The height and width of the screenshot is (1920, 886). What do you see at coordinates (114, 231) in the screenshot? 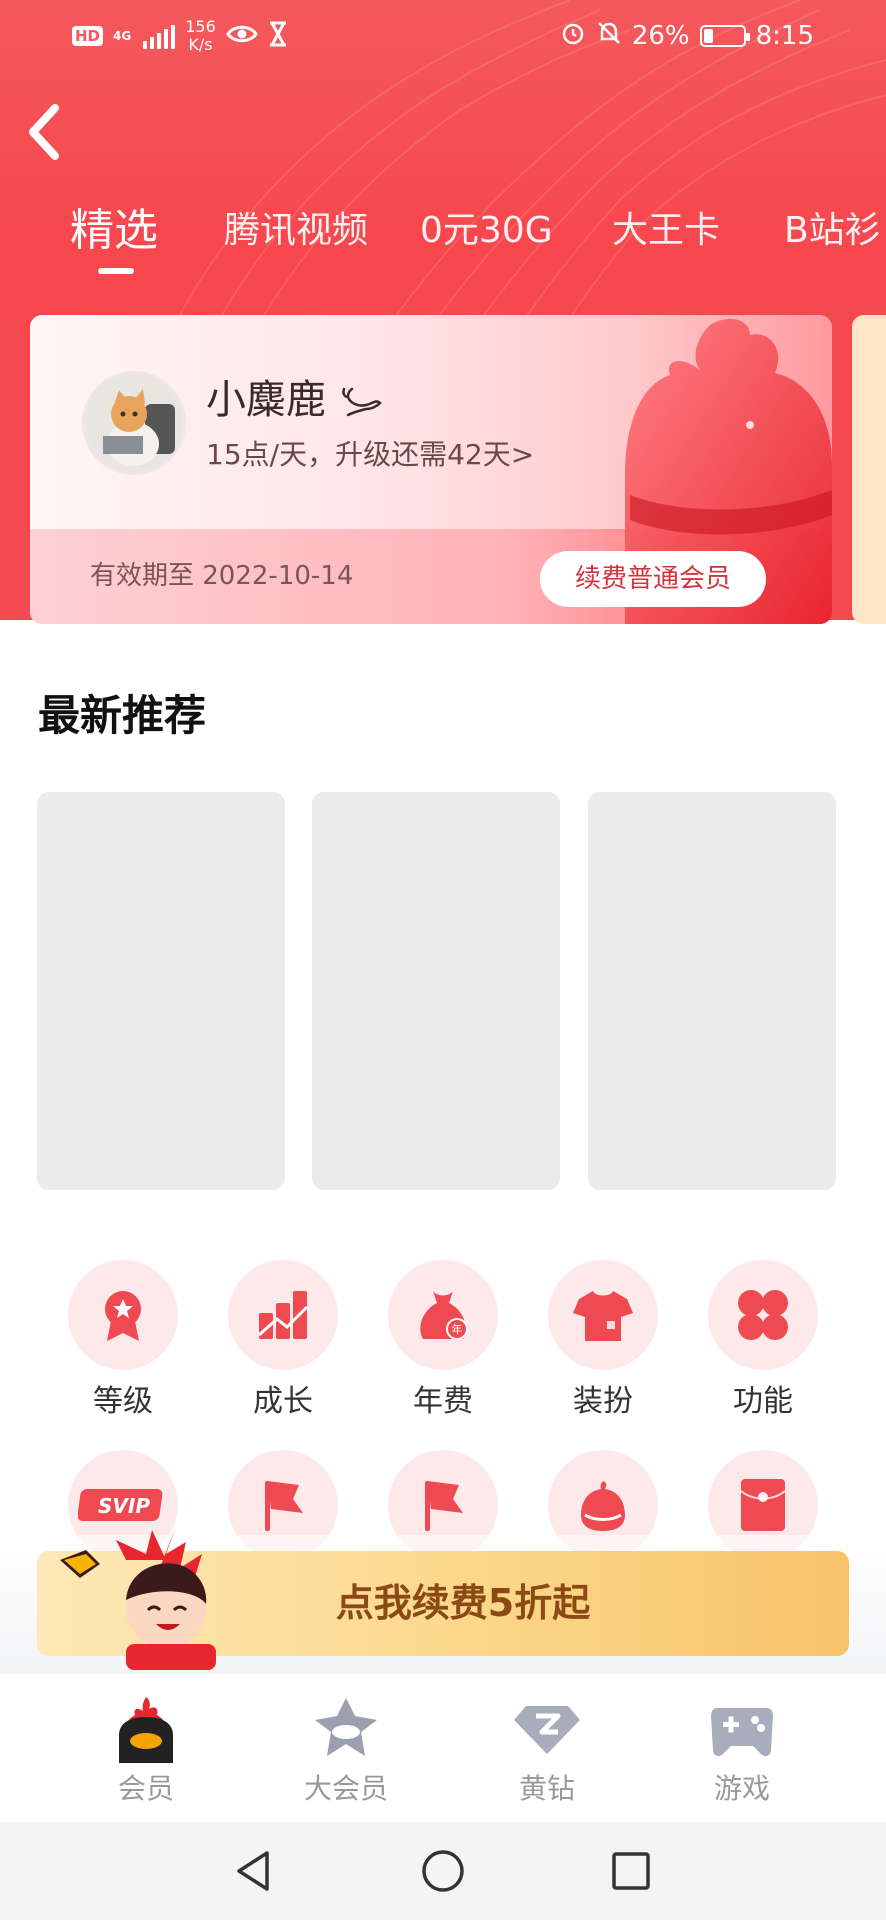
I see `tab-featured: 精选` at bounding box center [114, 231].